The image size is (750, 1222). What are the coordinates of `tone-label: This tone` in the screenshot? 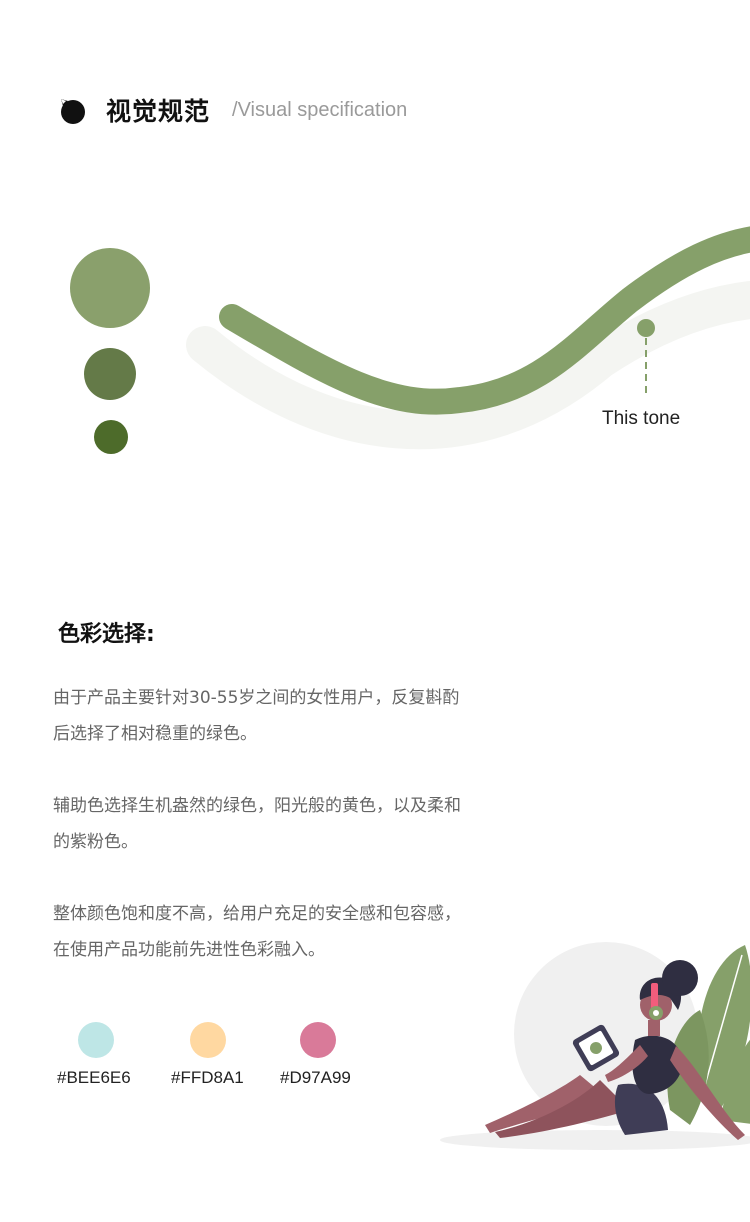 It's located at (641, 418).